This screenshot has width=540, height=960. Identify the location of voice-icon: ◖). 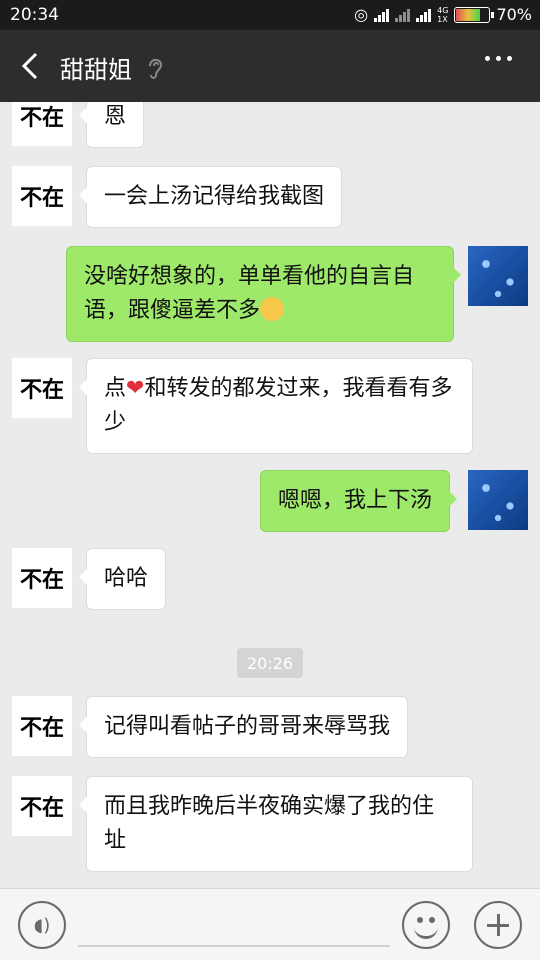
(42, 925).